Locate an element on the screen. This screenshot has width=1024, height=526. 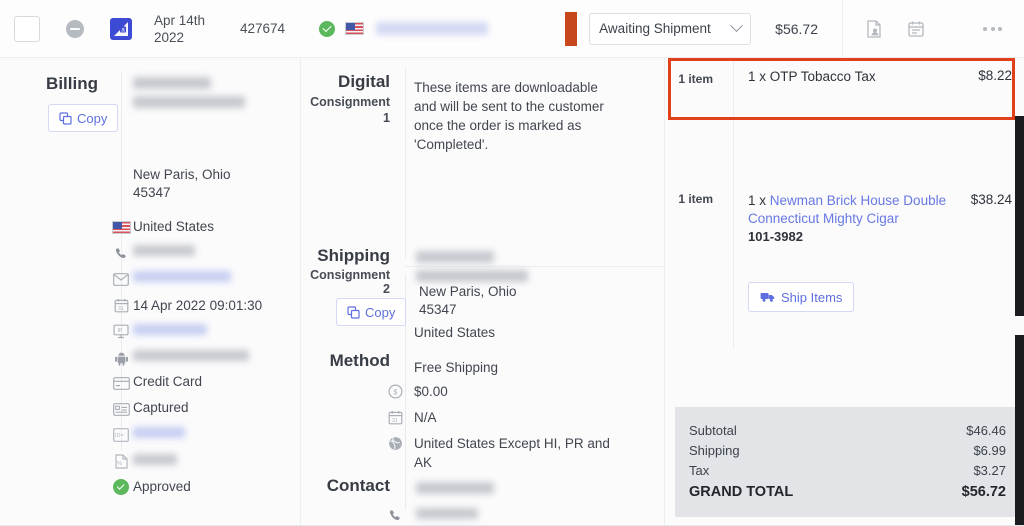
item-sku: 101-3982 is located at coordinates (775, 236).